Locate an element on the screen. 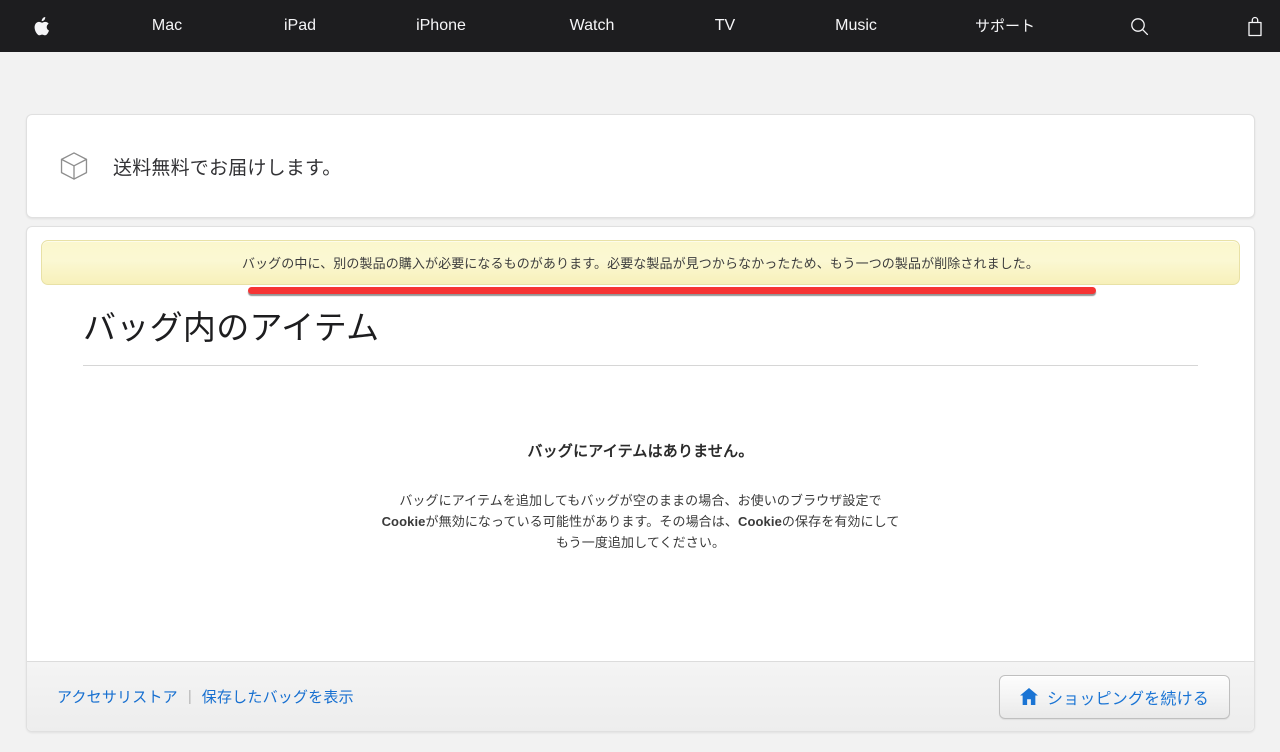  footer-links-group: アクセサリストア | 保存したバッグを表示 is located at coordinates (205, 696).